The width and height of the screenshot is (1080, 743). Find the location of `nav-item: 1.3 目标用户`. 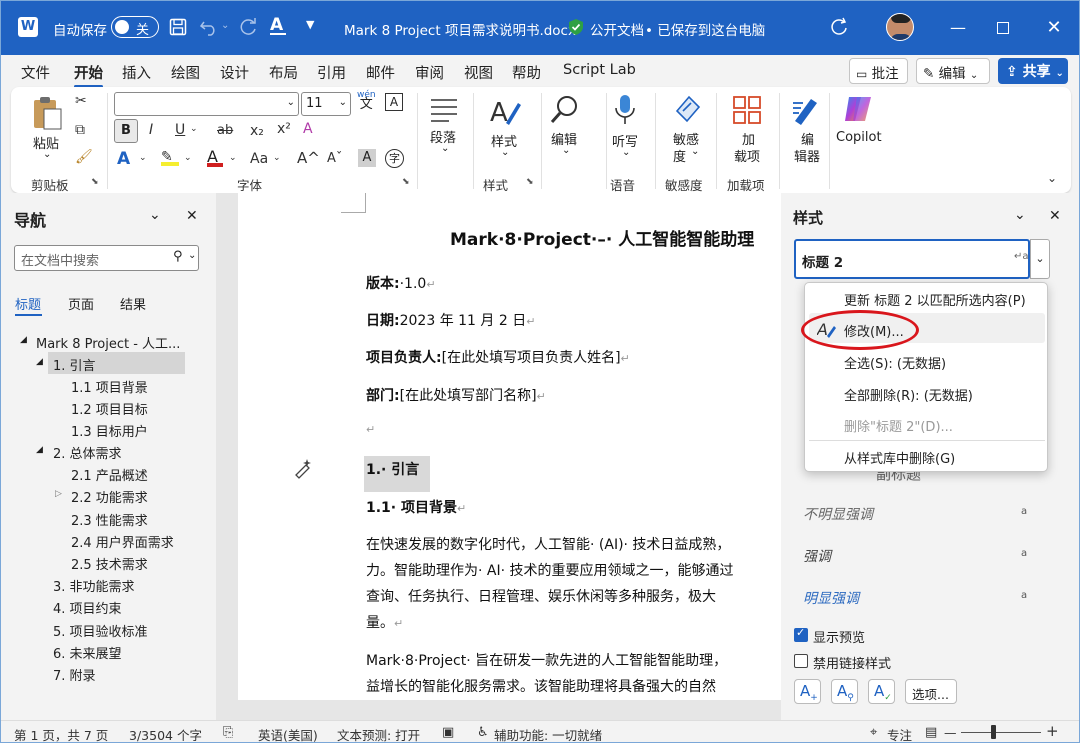

nav-item: 1.3 目标用户 is located at coordinates (109, 430).